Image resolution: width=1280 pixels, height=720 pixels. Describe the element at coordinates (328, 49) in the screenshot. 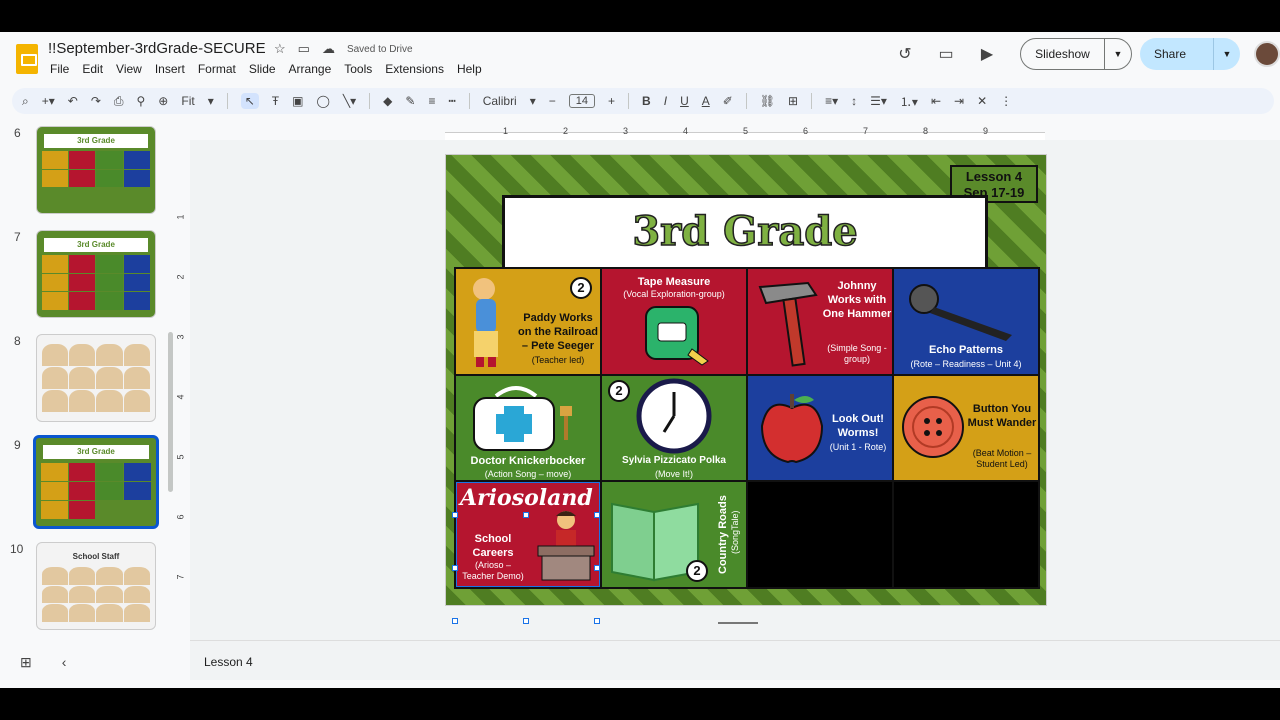

I see `cloud-saved-icon: ☁` at that location.